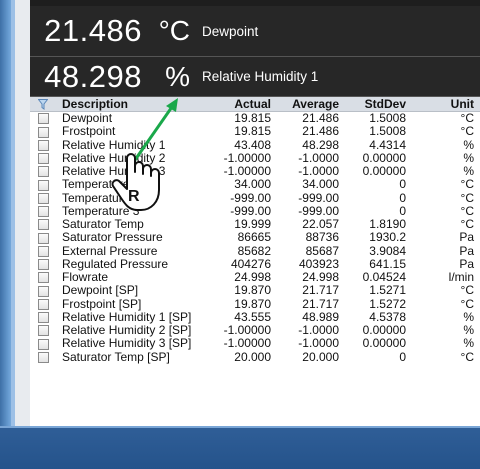  I want to click on table-row: Dewpoint [SP] 19.870 21.717 1.5271 °C, so click(255, 290).